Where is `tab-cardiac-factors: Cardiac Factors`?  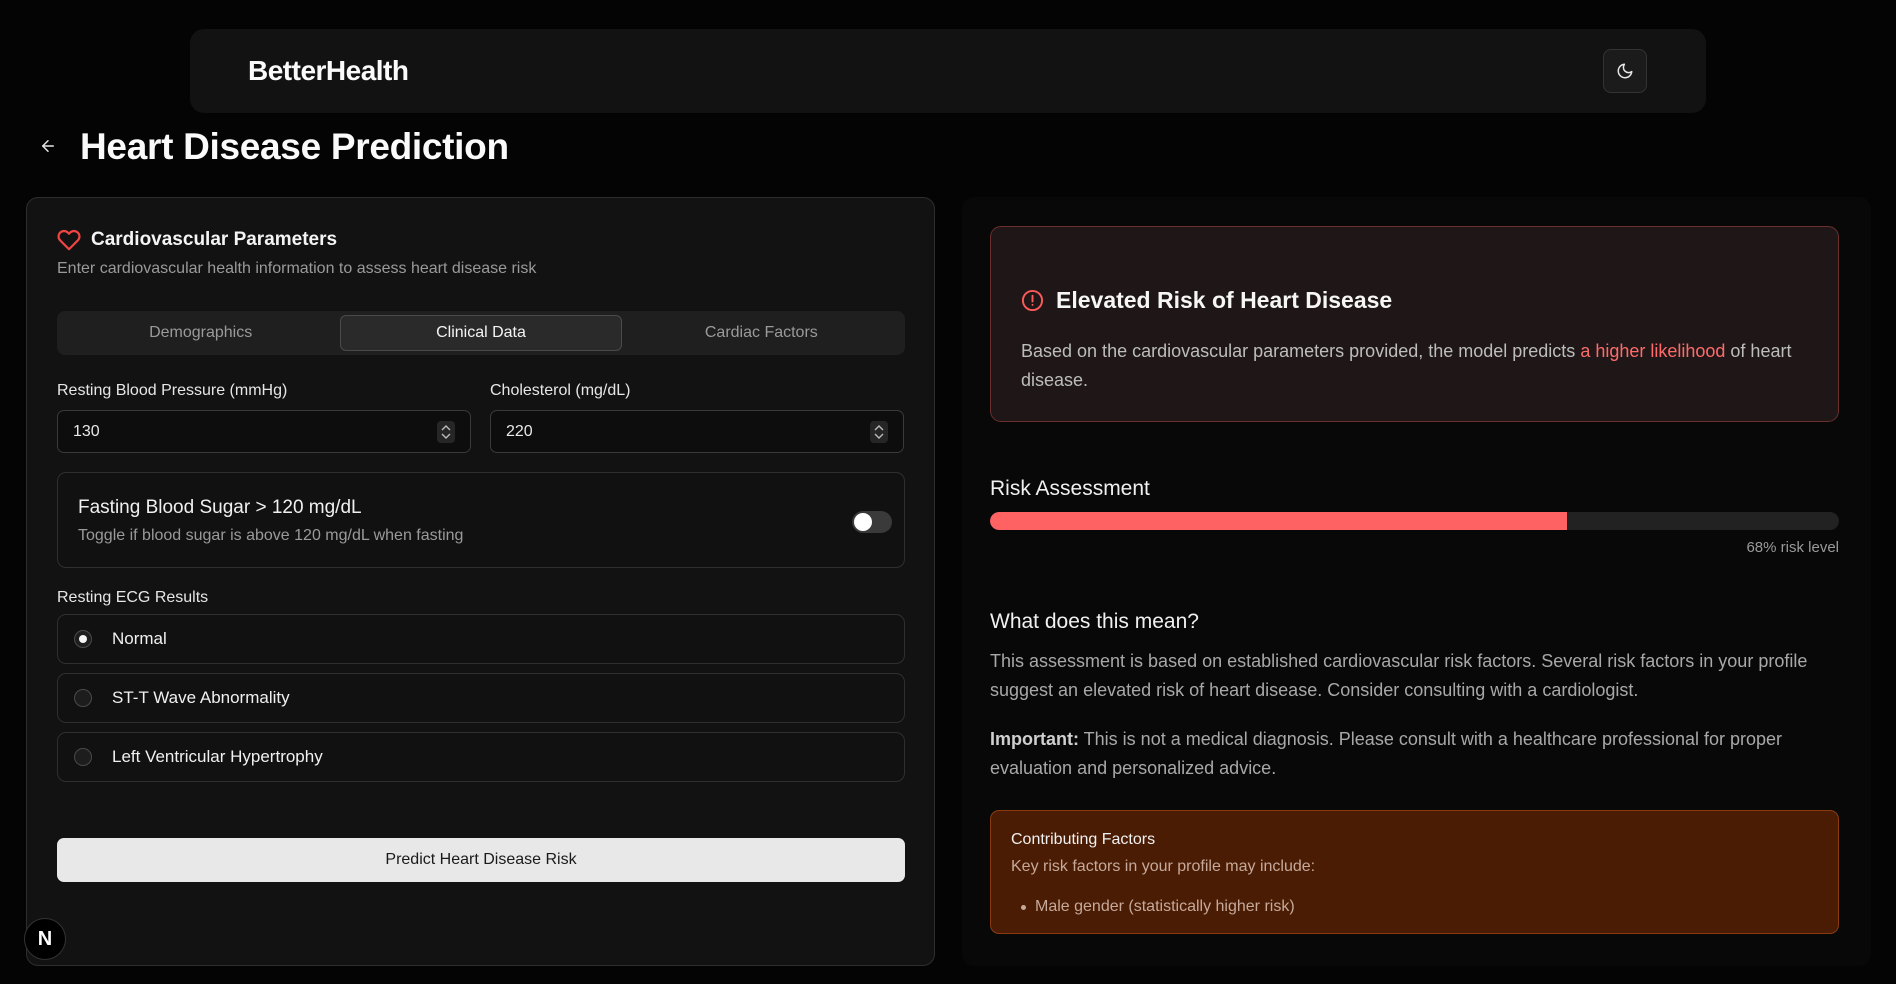
tab-cardiac-factors: Cardiac Factors is located at coordinates (761, 333).